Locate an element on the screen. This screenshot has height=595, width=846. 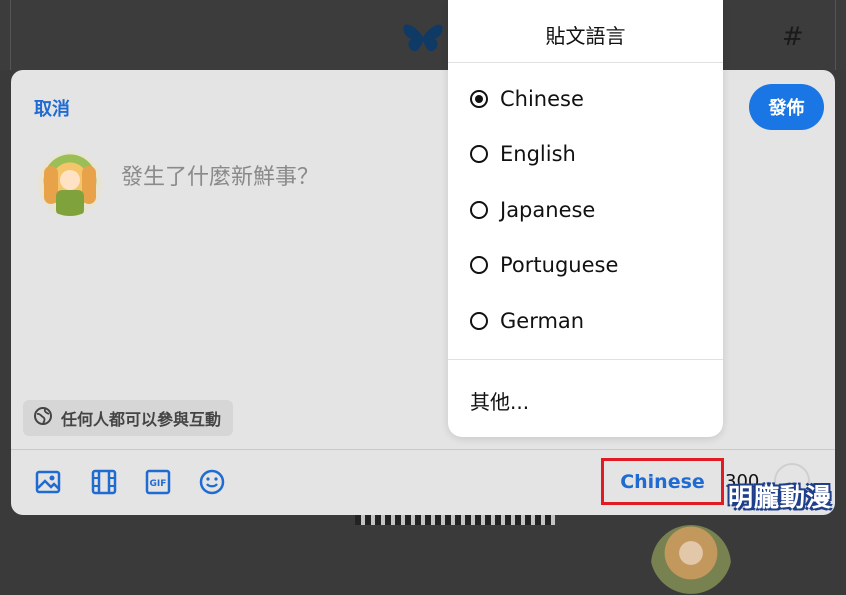
avatar is located at coordinates (70, 184).